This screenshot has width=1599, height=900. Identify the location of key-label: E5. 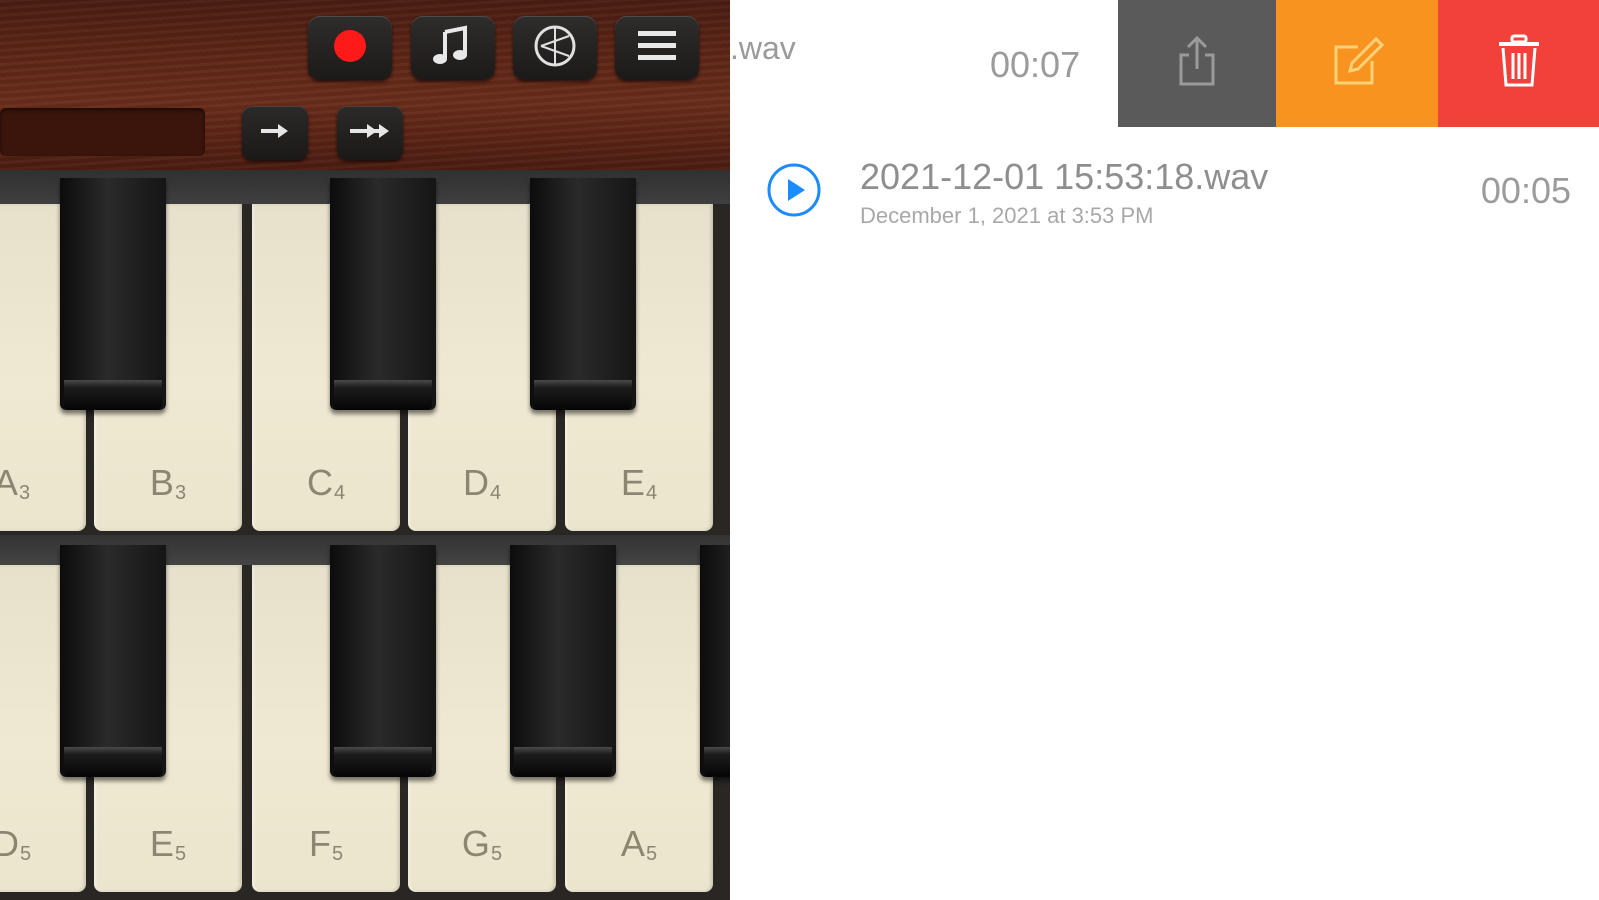
(168, 844).